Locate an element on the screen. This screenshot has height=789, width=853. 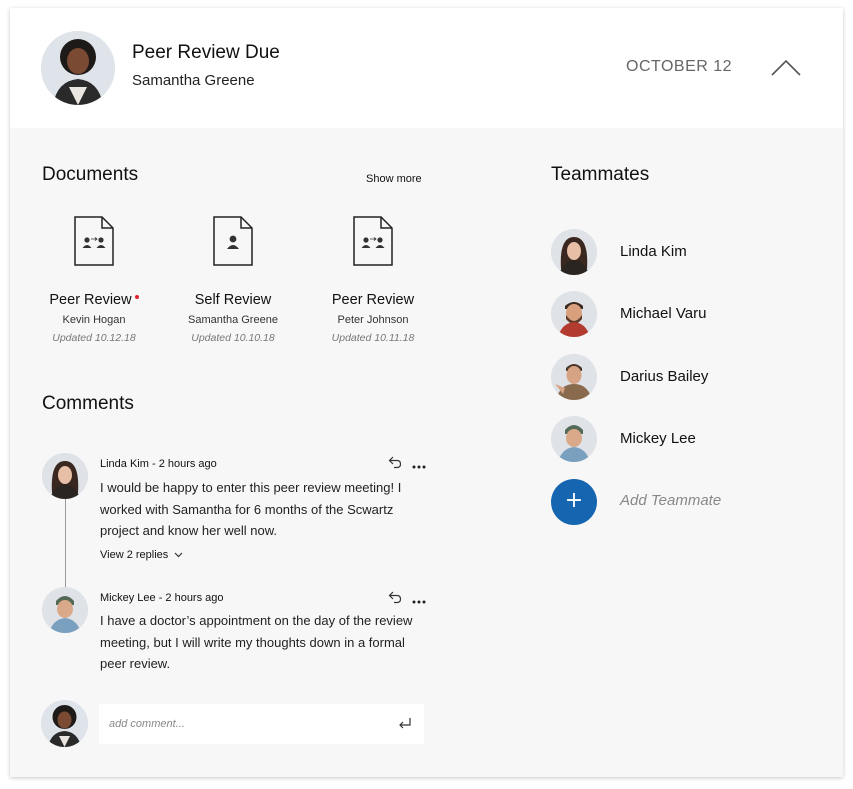
plus-icon: + is located at coordinates (574, 500).